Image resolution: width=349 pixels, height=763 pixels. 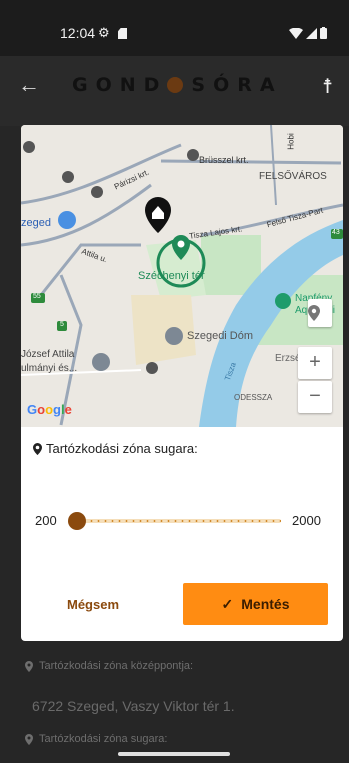 What do you see at coordinates (315, 363) in the screenshot?
I see `zoom-in-button: +` at bounding box center [315, 363].